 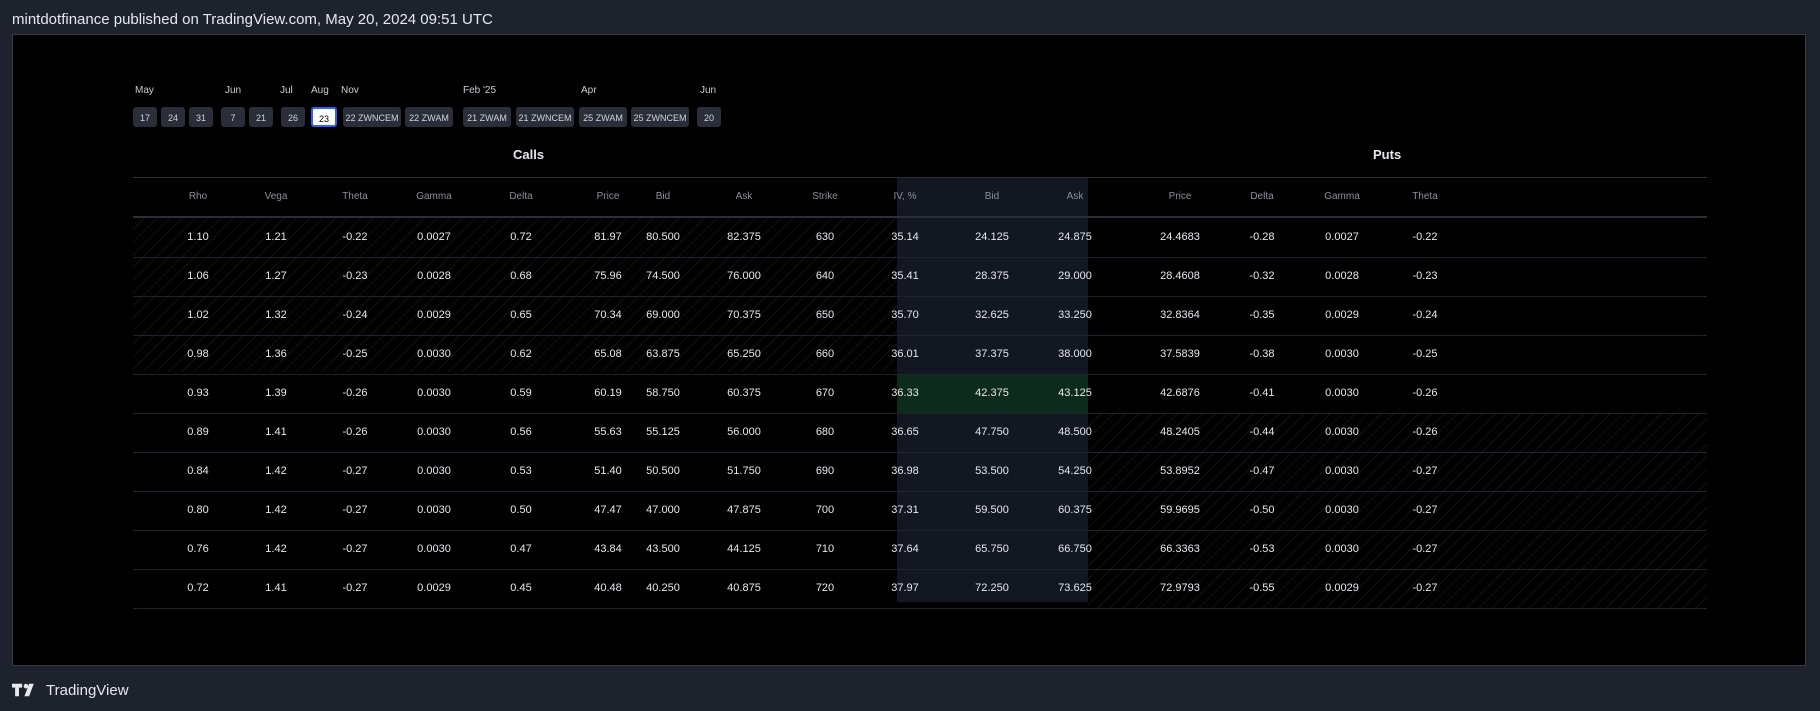 What do you see at coordinates (744, 237) in the screenshot?
I see `table-cell: 82.375` at bounding box center [744, 237].